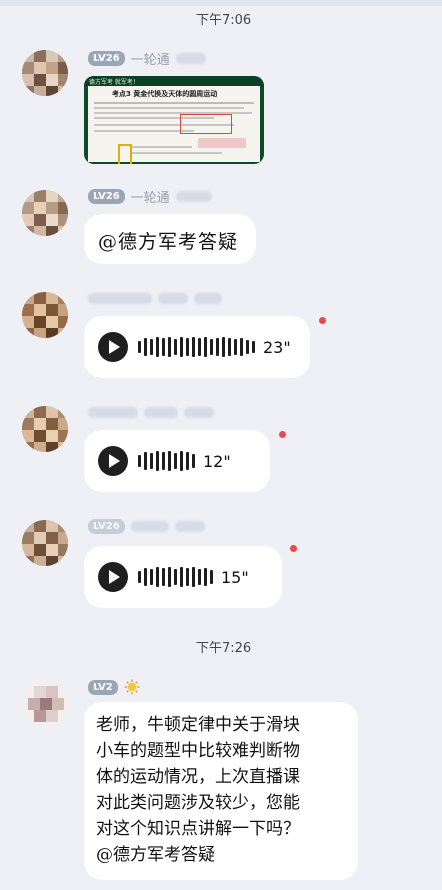 This screenshot has height=890, width=442. I want to click on text-message-bubble: @德方军考答疑, so click(170, 239).